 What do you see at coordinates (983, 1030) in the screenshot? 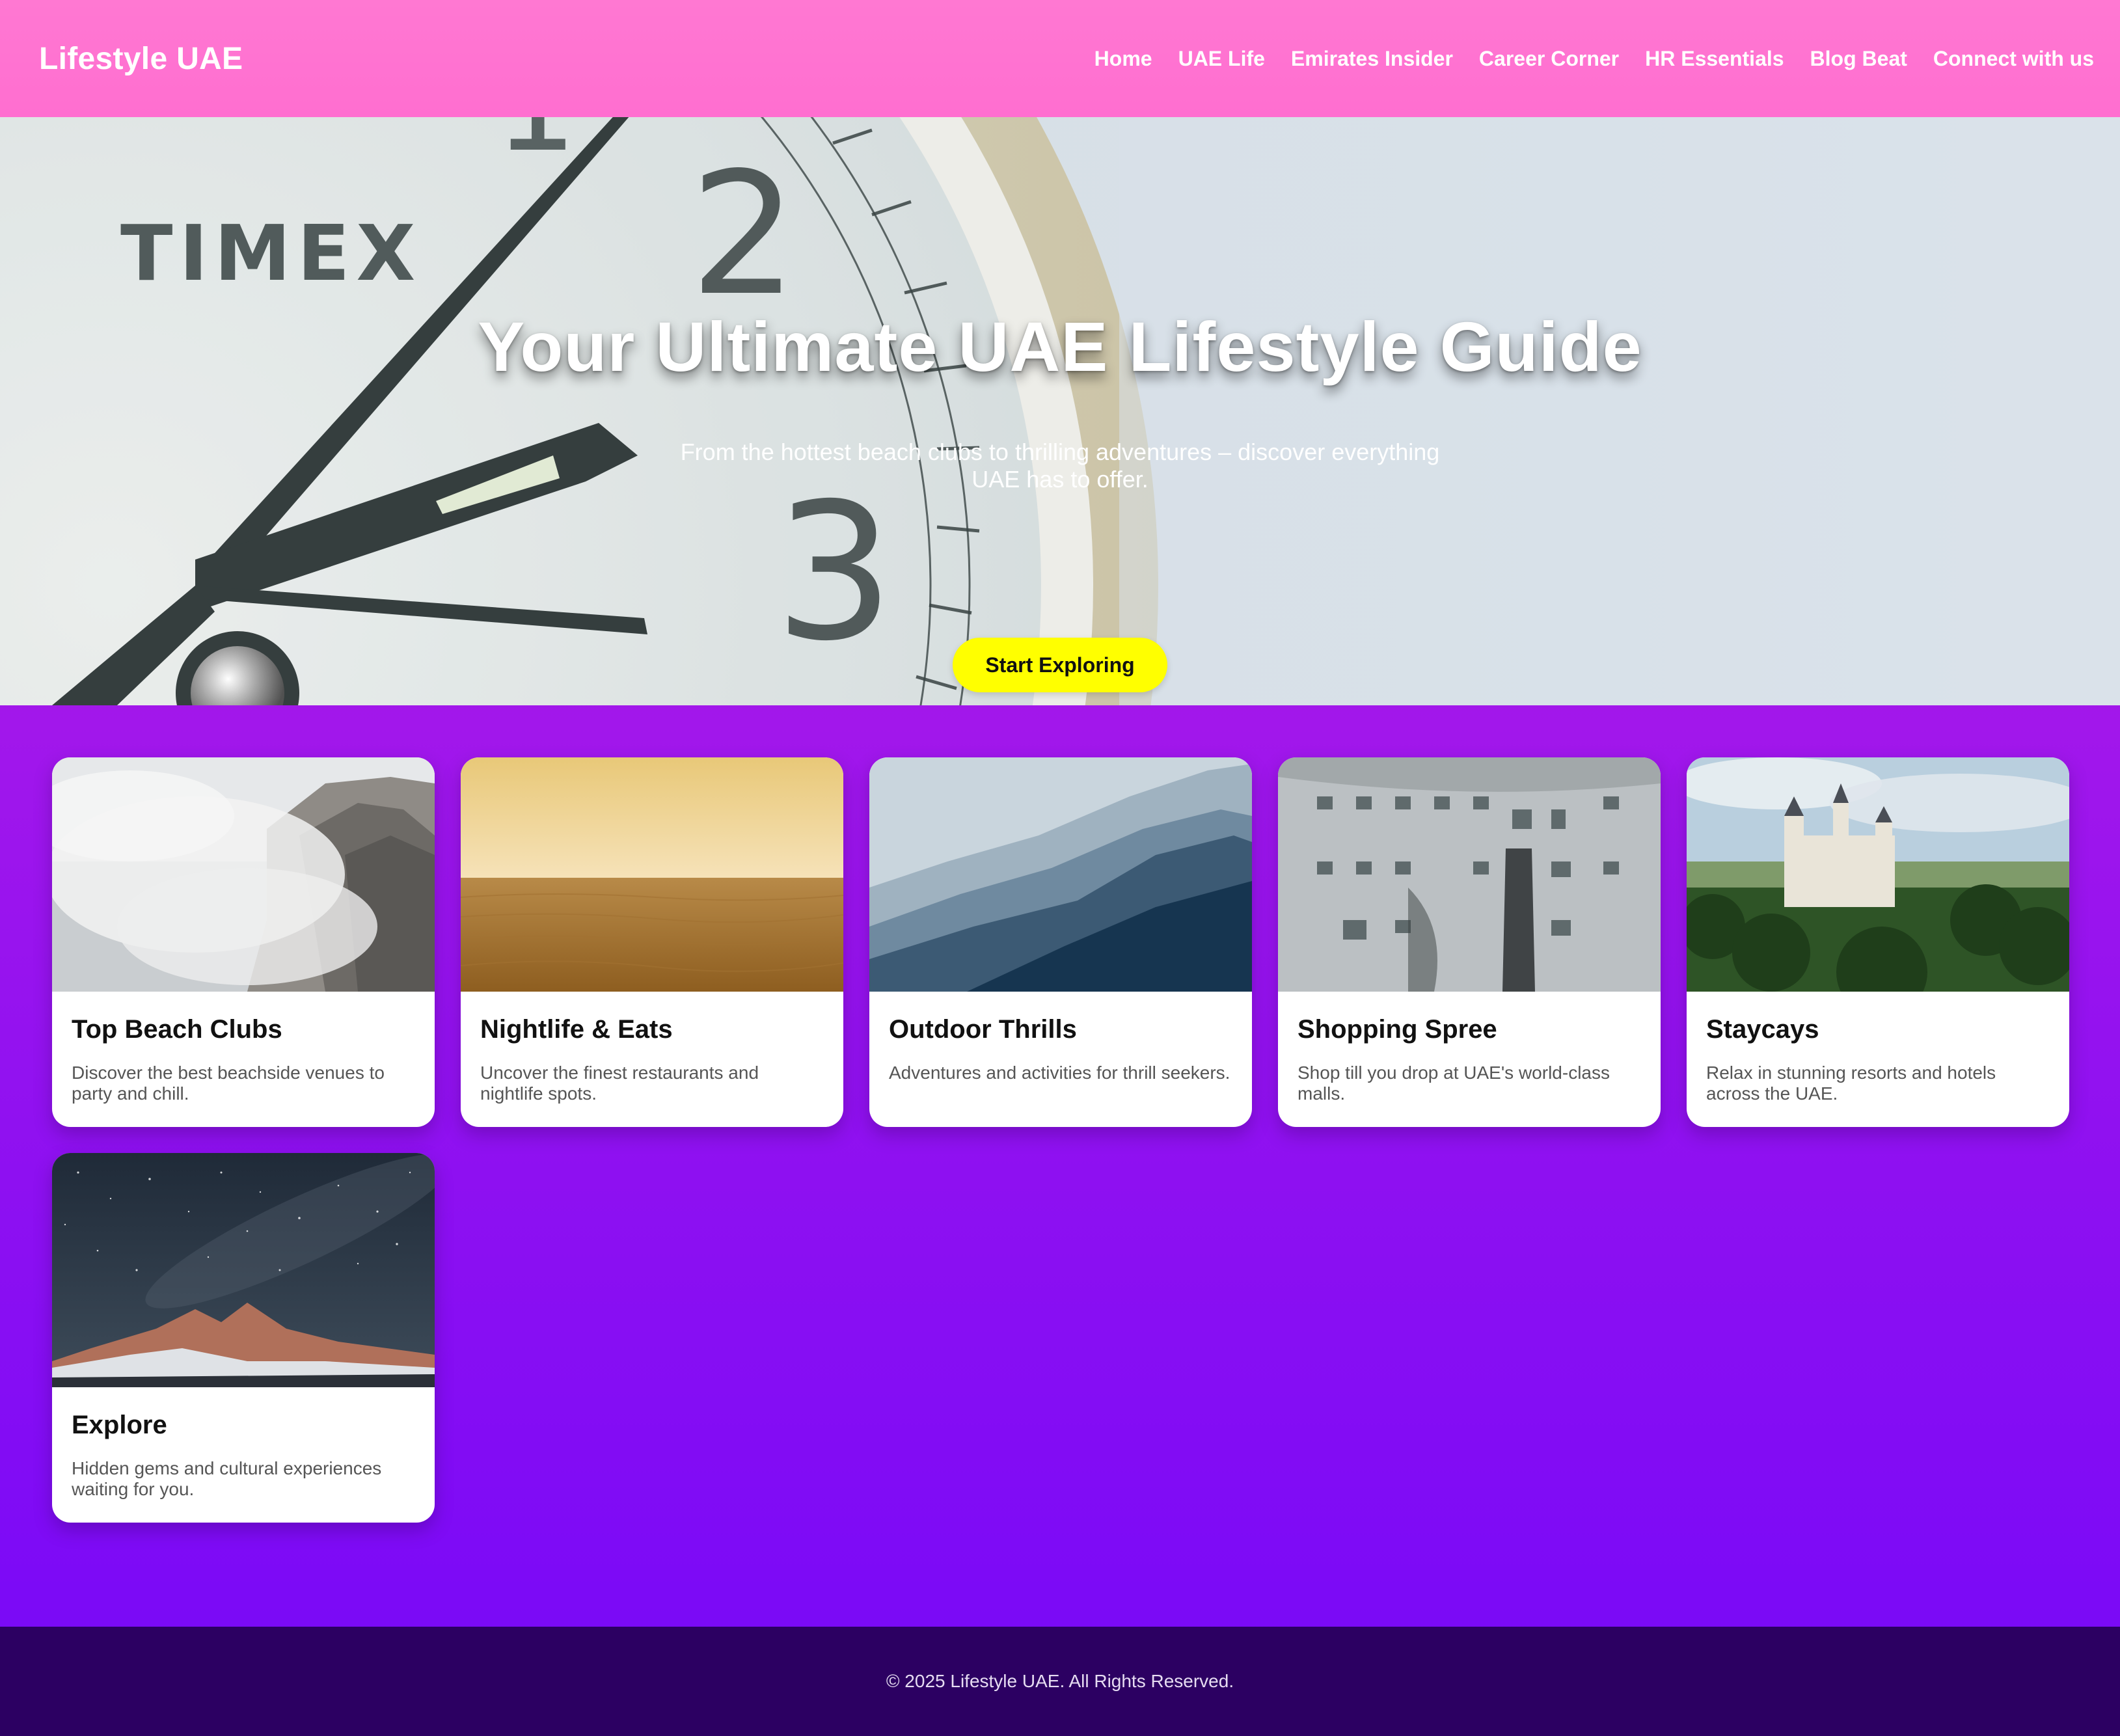
I see `card-title: Outdoor Thrills` at bounding box center [983, 1030].